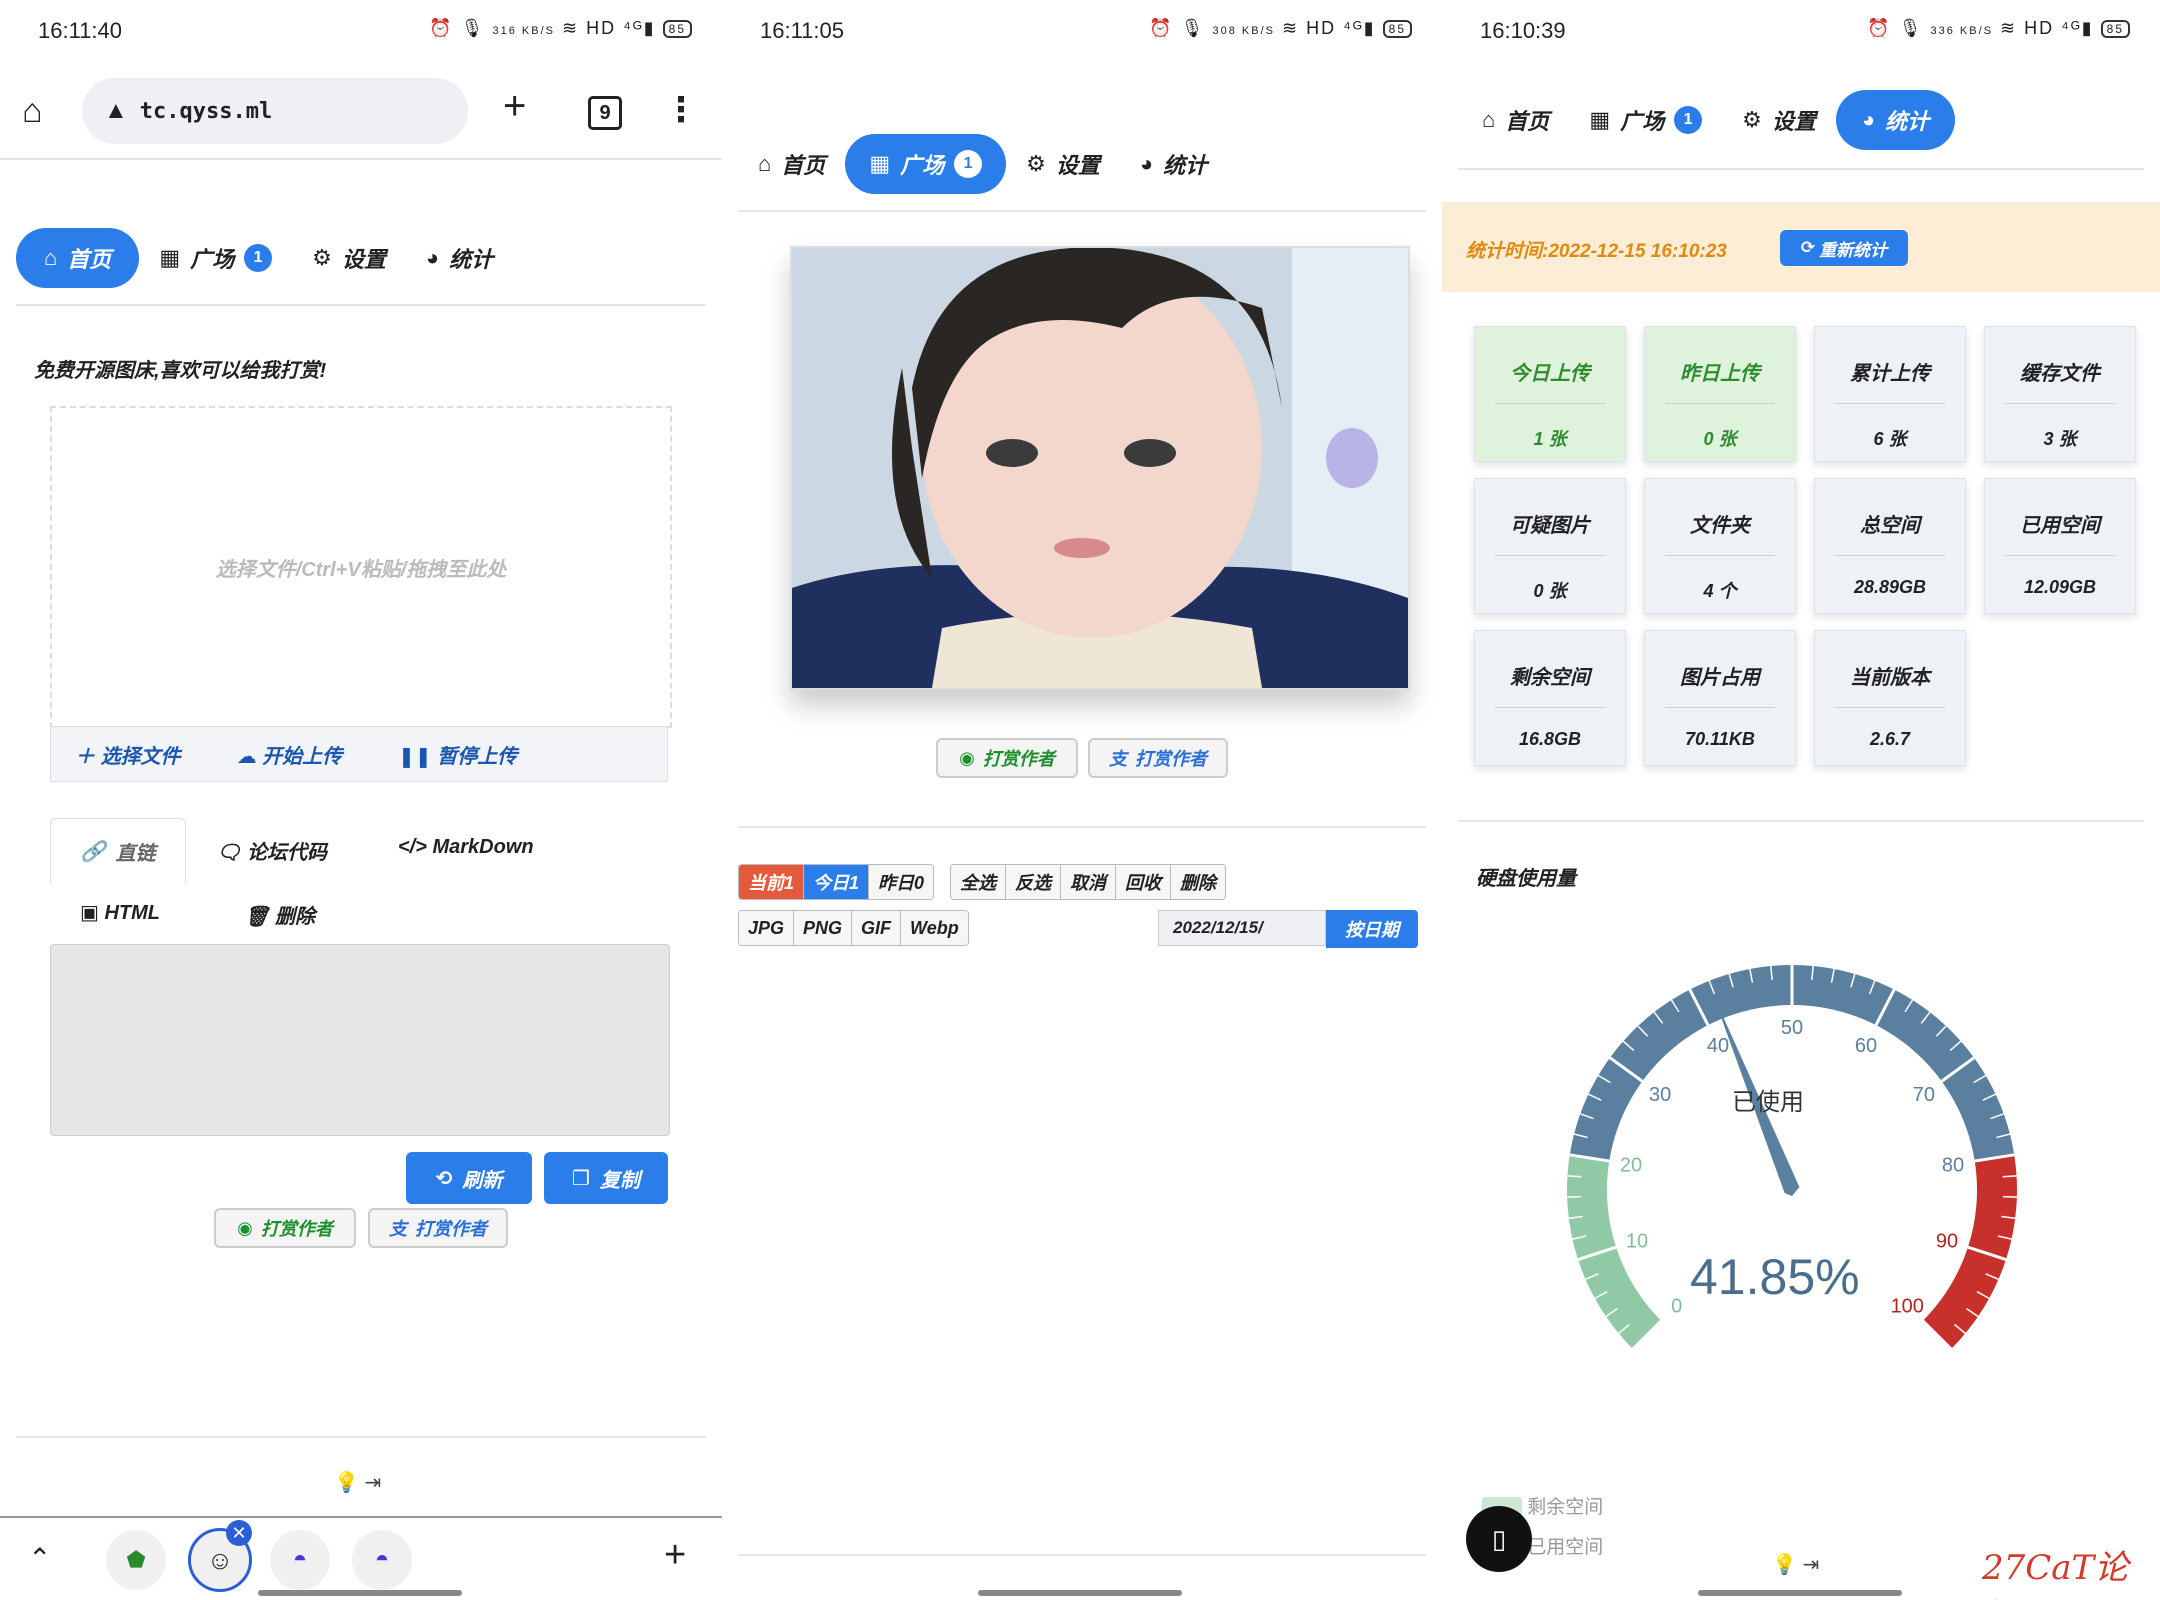 Image resolution: width=2160 pixels, height=1600 pixels. I want to click on trash-icon: 🗑, so click(257, 917).